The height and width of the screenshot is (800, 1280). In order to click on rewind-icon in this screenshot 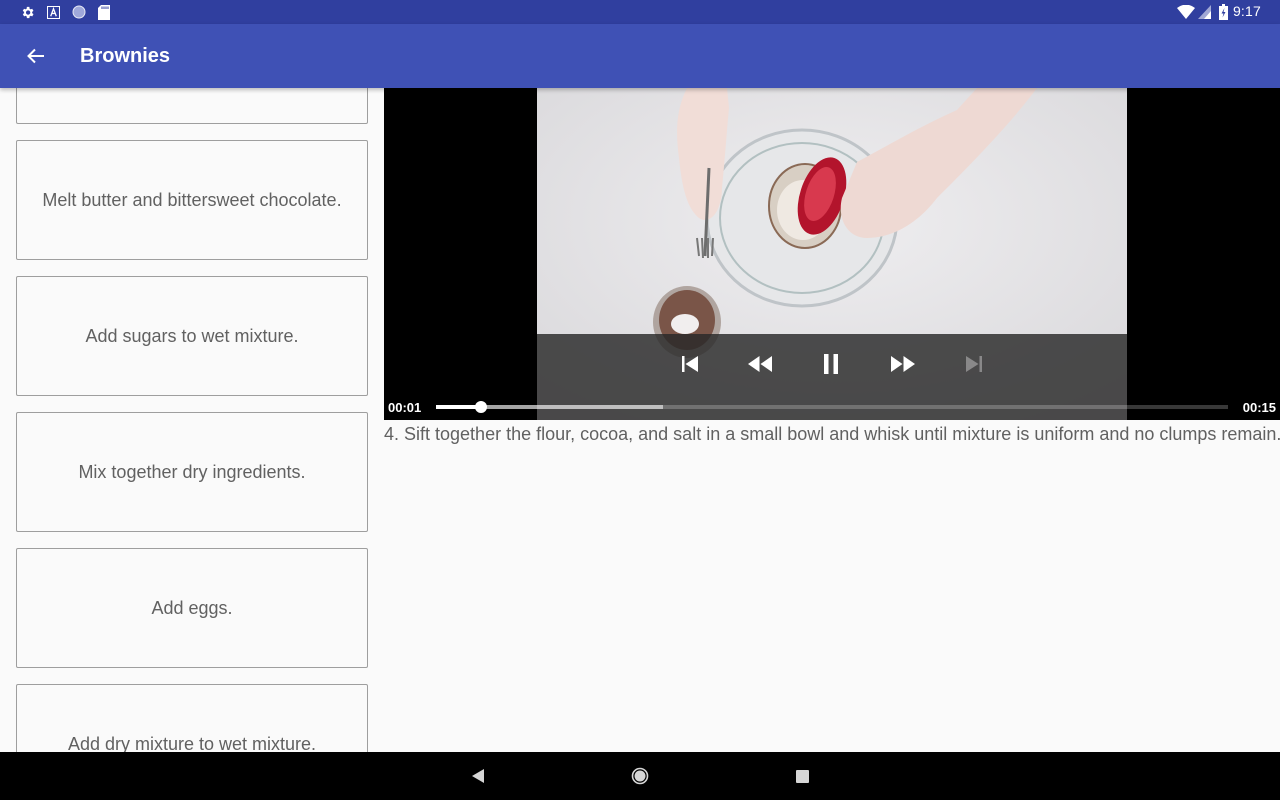, I will do `click(760, 364)`.